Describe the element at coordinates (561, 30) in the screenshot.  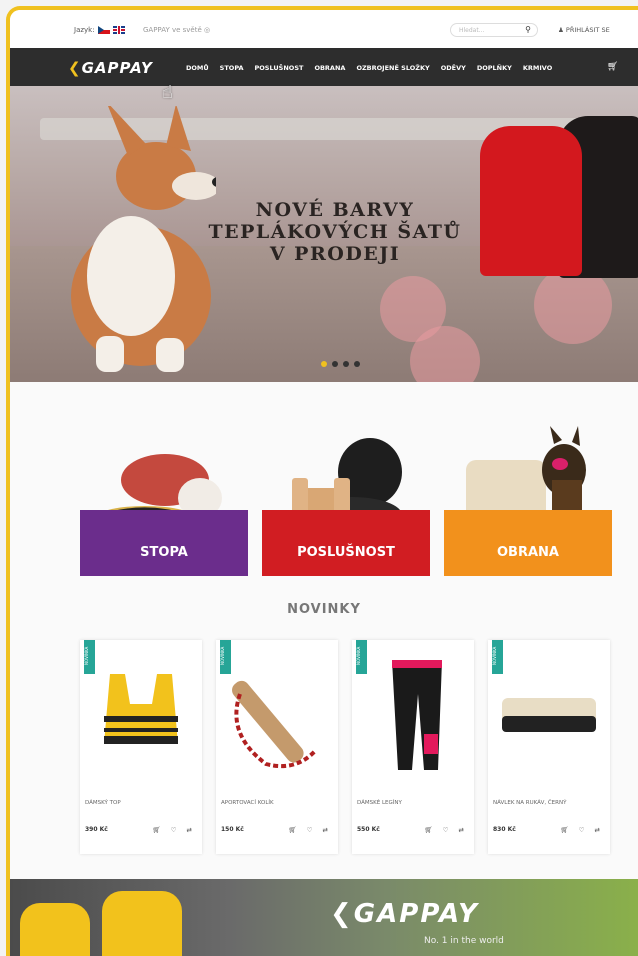
I see `user-icon: ♟` at that location.